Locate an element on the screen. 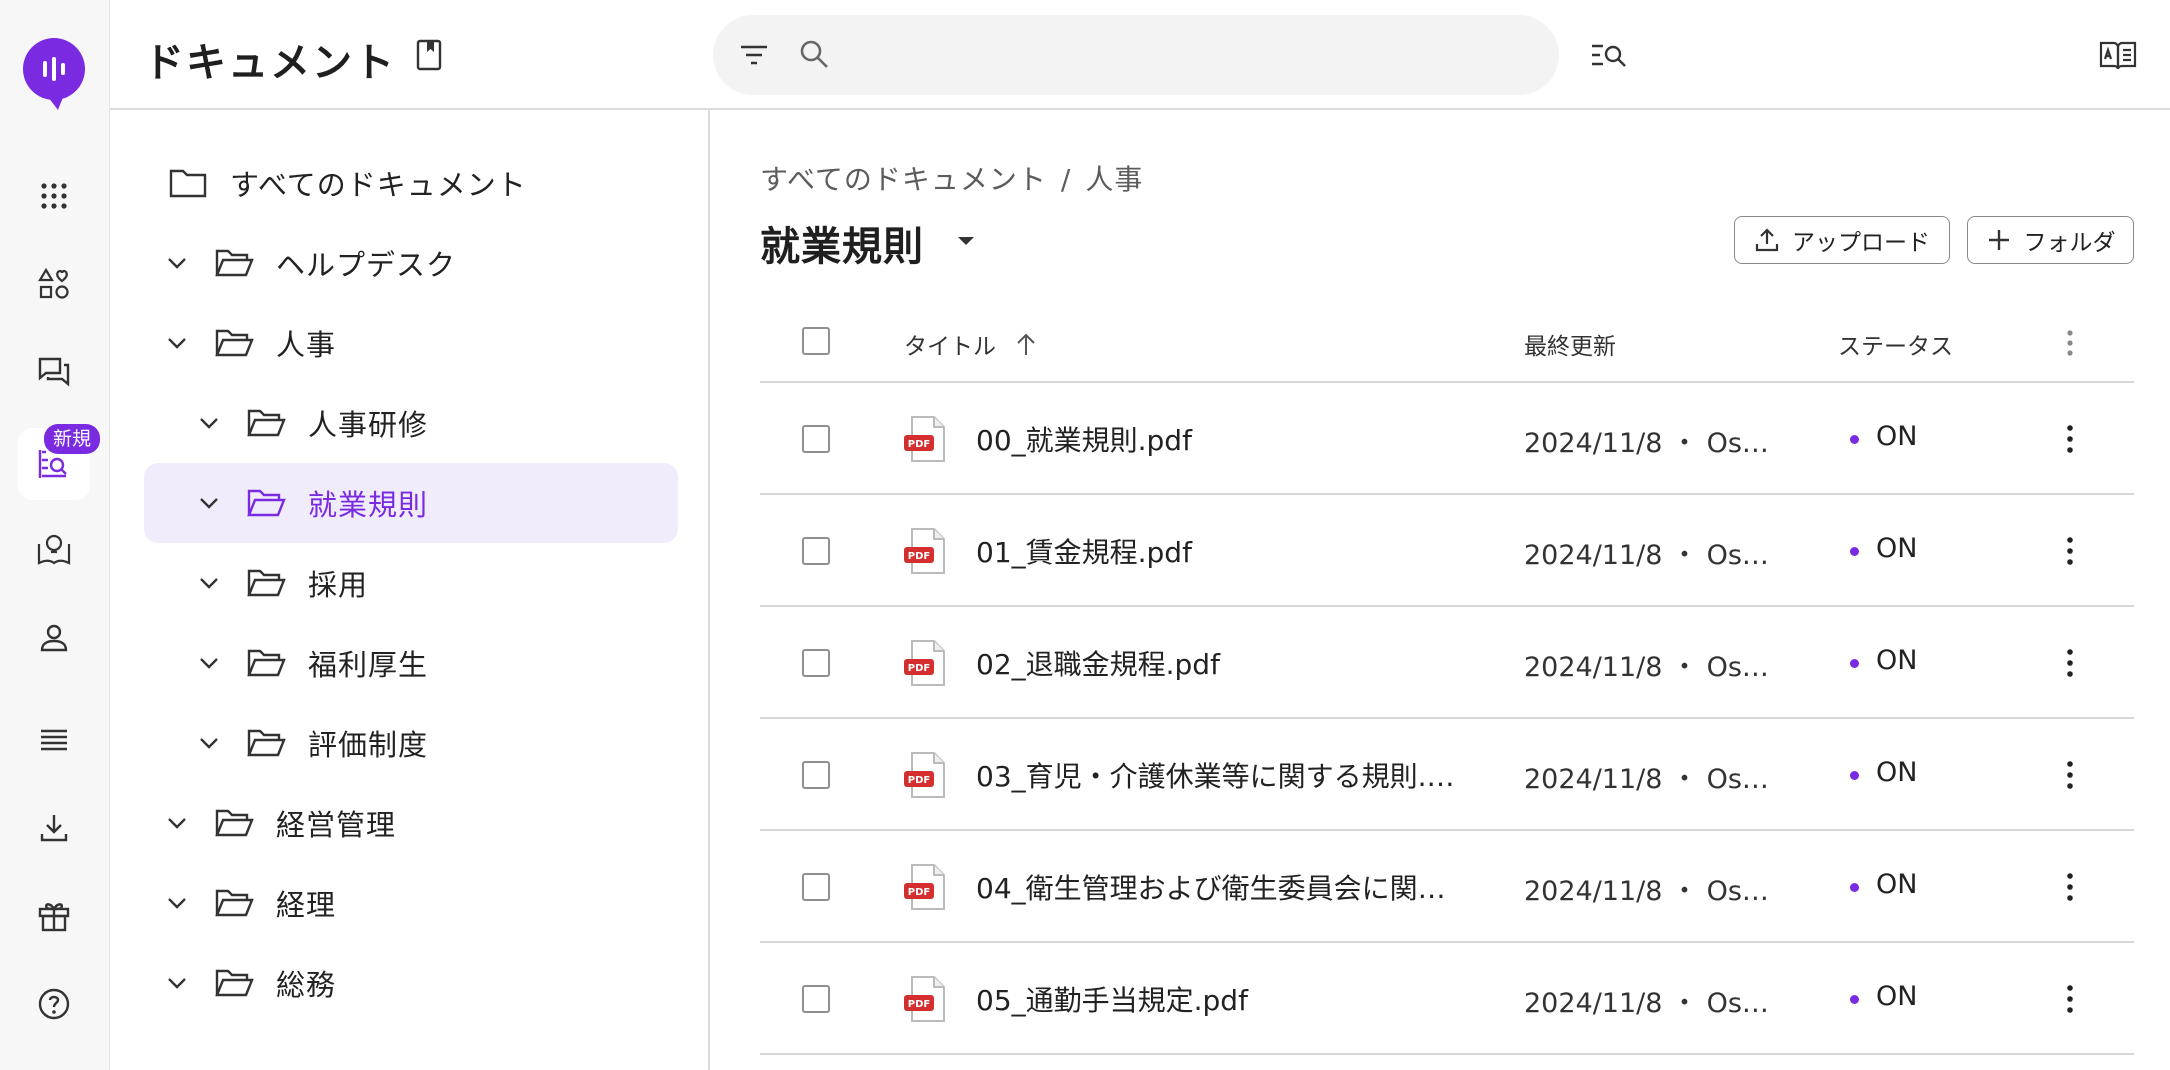 This screenshot has width=2170, height=1070. help-icon is located at coordinates (54, 1004).